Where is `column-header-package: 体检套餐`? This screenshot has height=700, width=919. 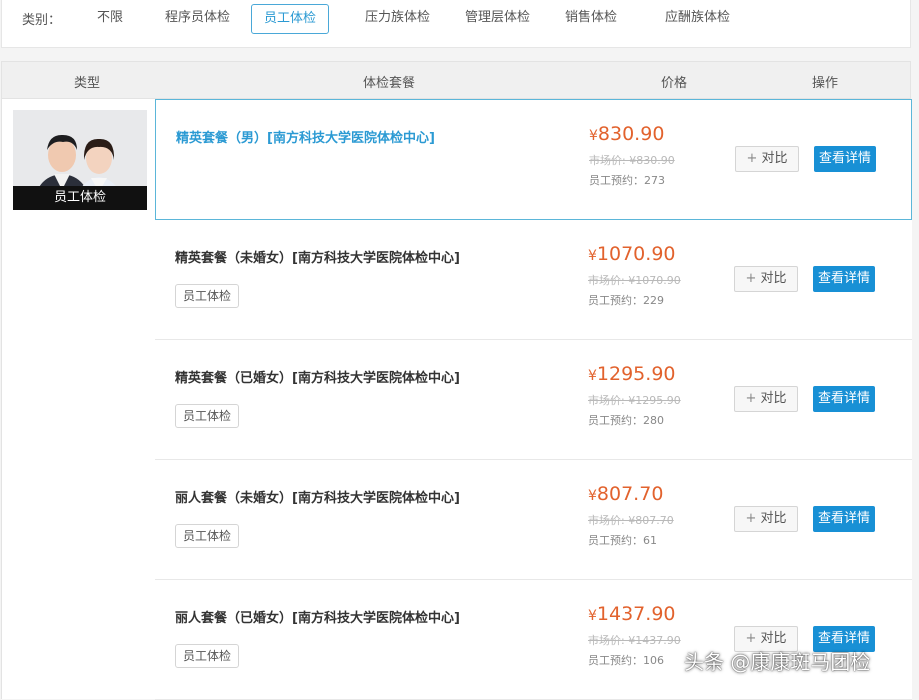 column-header-package: 体检套餐 is located at coordinates (389, 83).